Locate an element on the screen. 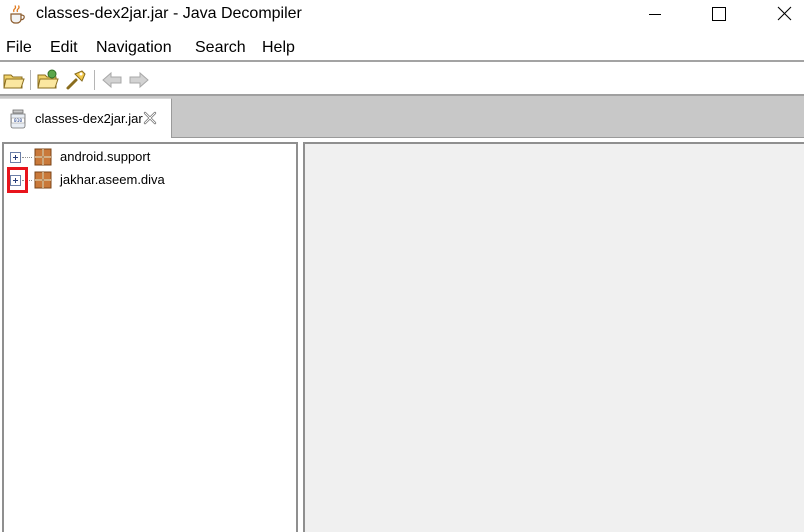 The width and height of the screenshot is (804, 532). open-file-button is located at coordinates (14, 80).